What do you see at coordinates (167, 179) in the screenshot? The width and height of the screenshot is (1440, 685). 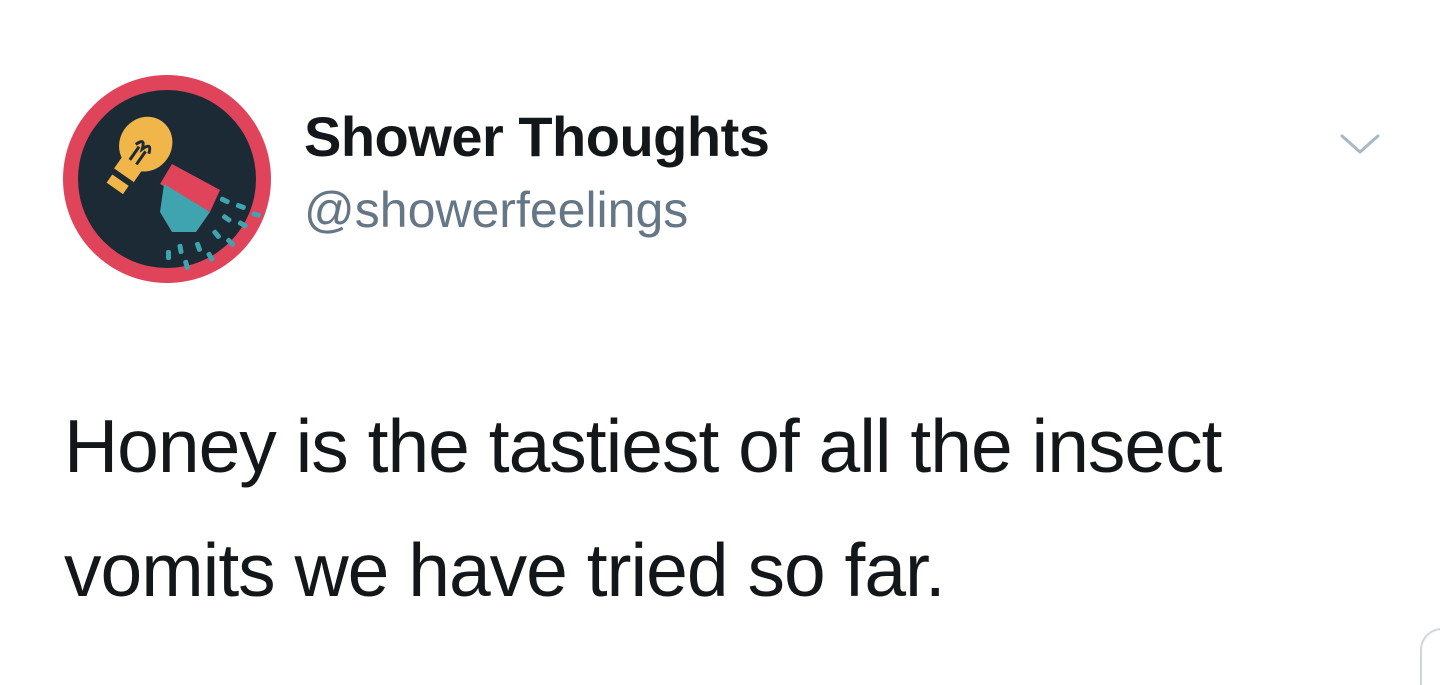 I see `avatar` at bounding box center [167, 179].